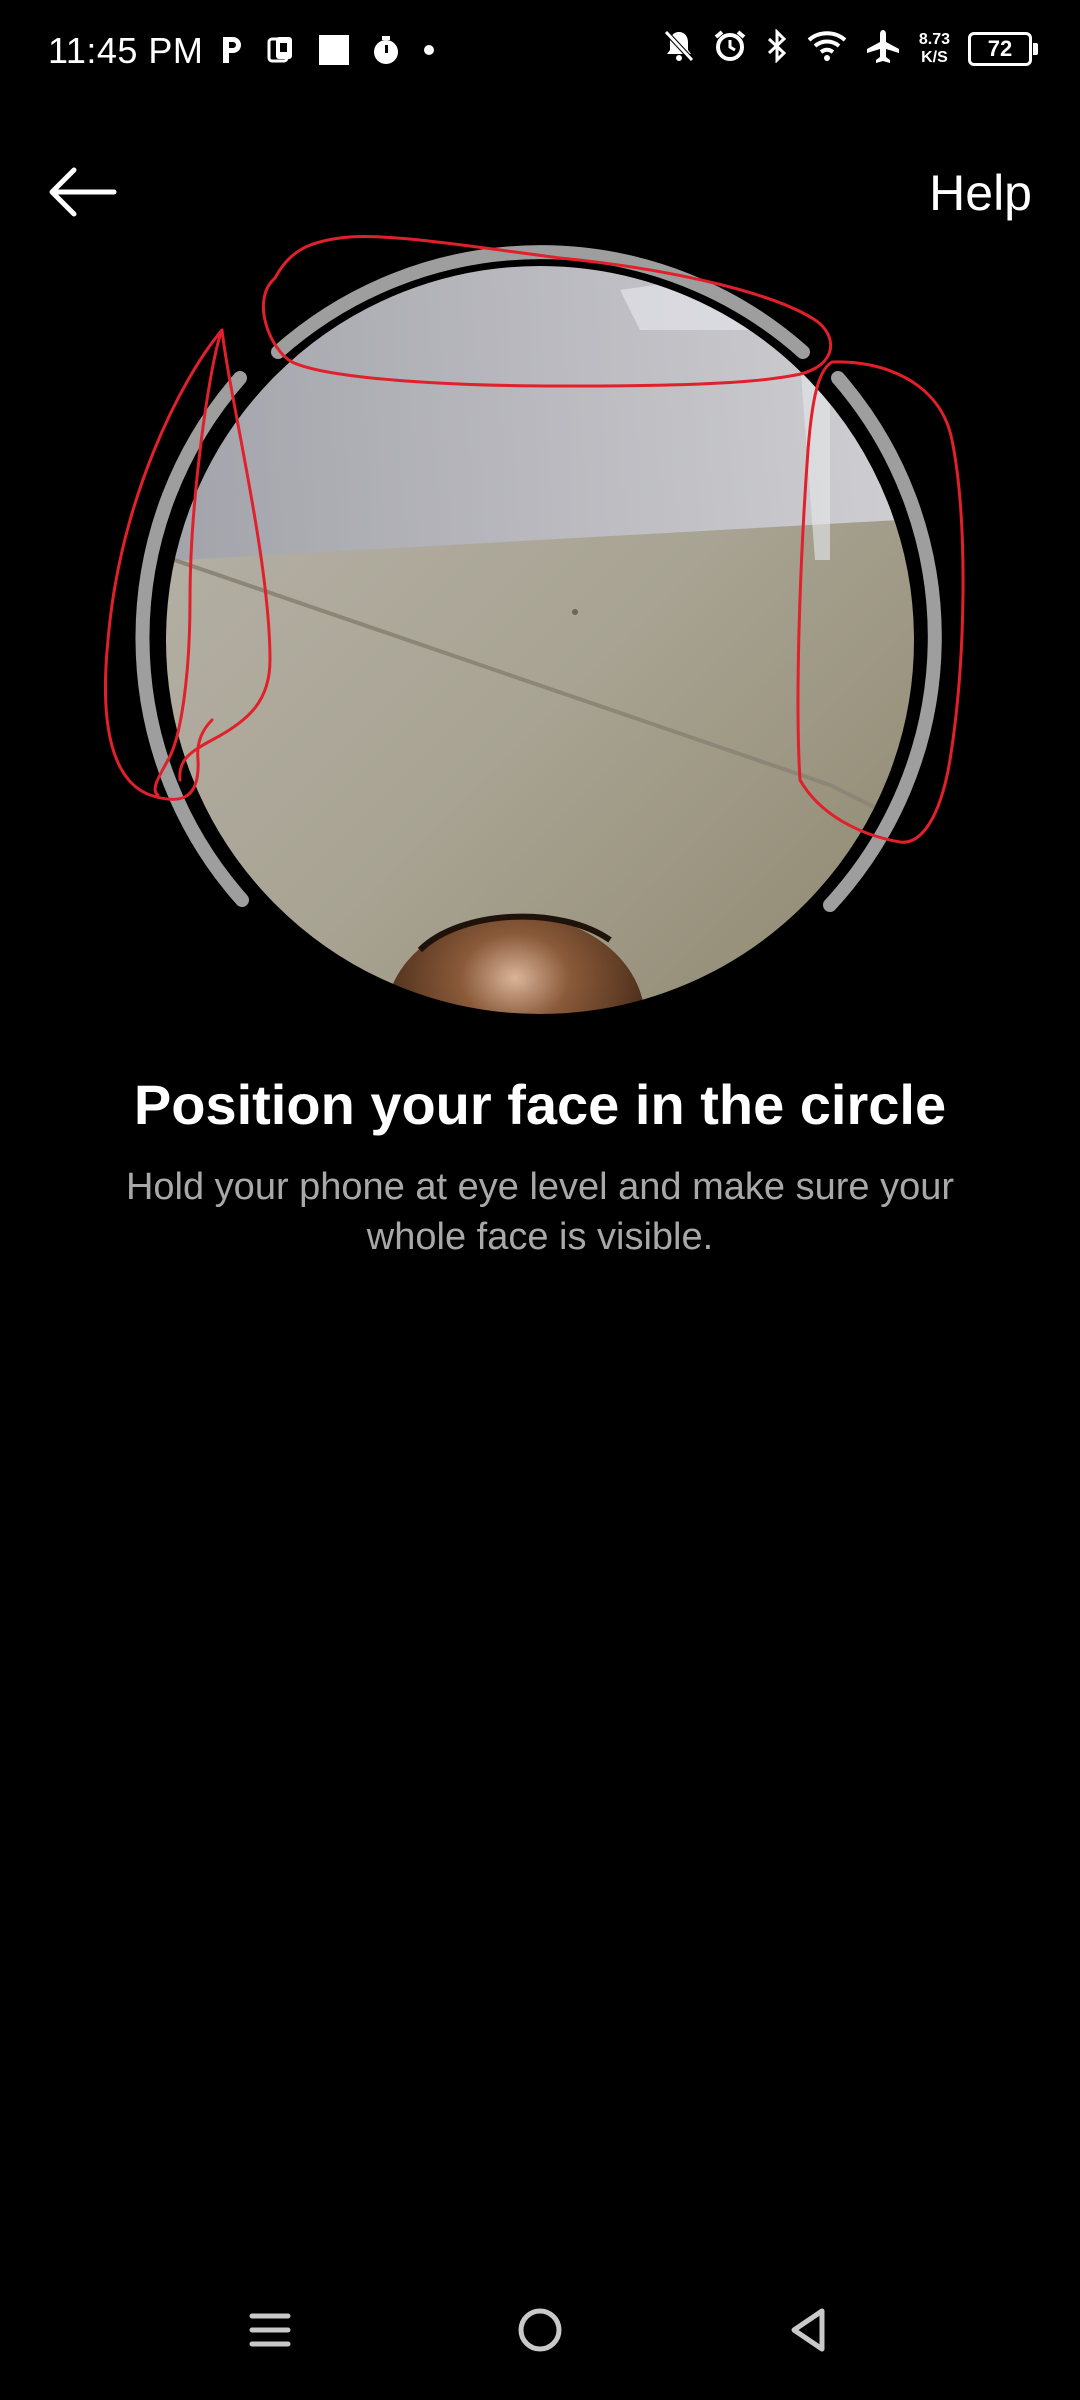 The image size is (1080, 2400). I want to click on battery-level: 72, so click(1000, 48).